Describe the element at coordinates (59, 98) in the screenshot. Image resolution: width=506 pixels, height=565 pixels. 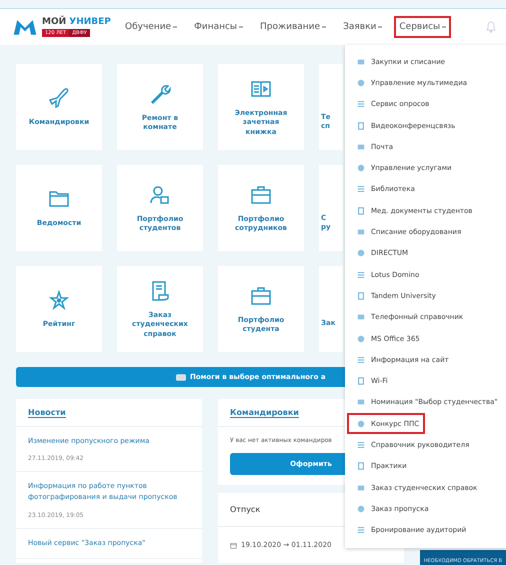
I see `airplane-icon` at that location.